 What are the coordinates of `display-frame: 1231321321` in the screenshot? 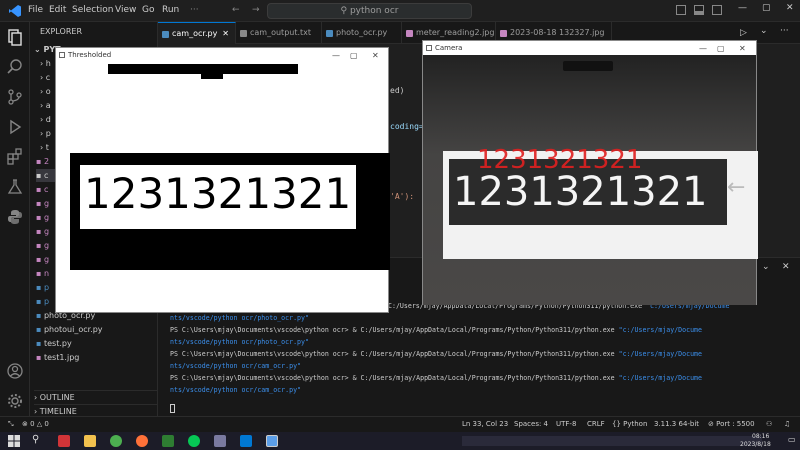 It's located at (230, 211).